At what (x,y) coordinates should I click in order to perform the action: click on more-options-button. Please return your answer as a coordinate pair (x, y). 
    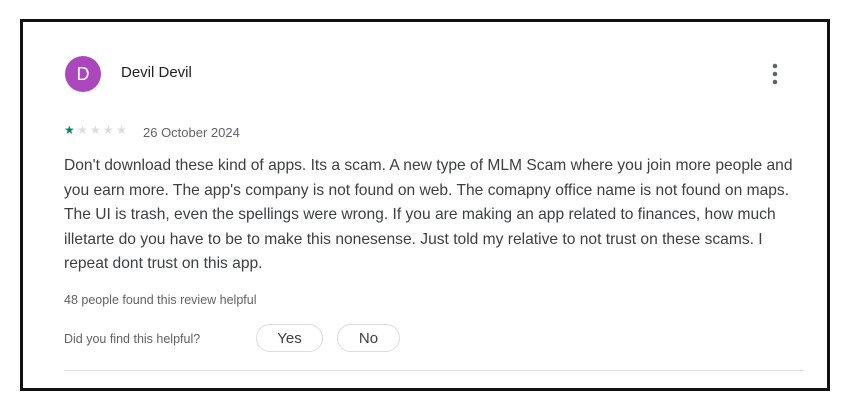
    Looking at the image, I should click on (775, 74).